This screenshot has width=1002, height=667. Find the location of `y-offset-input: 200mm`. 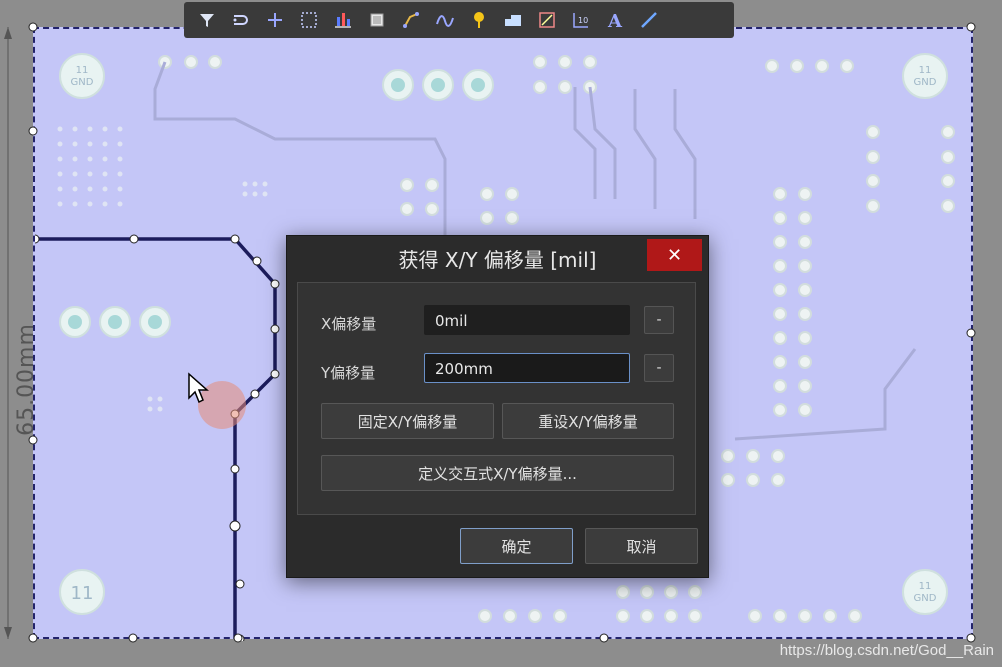

y-offset-input: 200mm is located at coordinates (527, 368).